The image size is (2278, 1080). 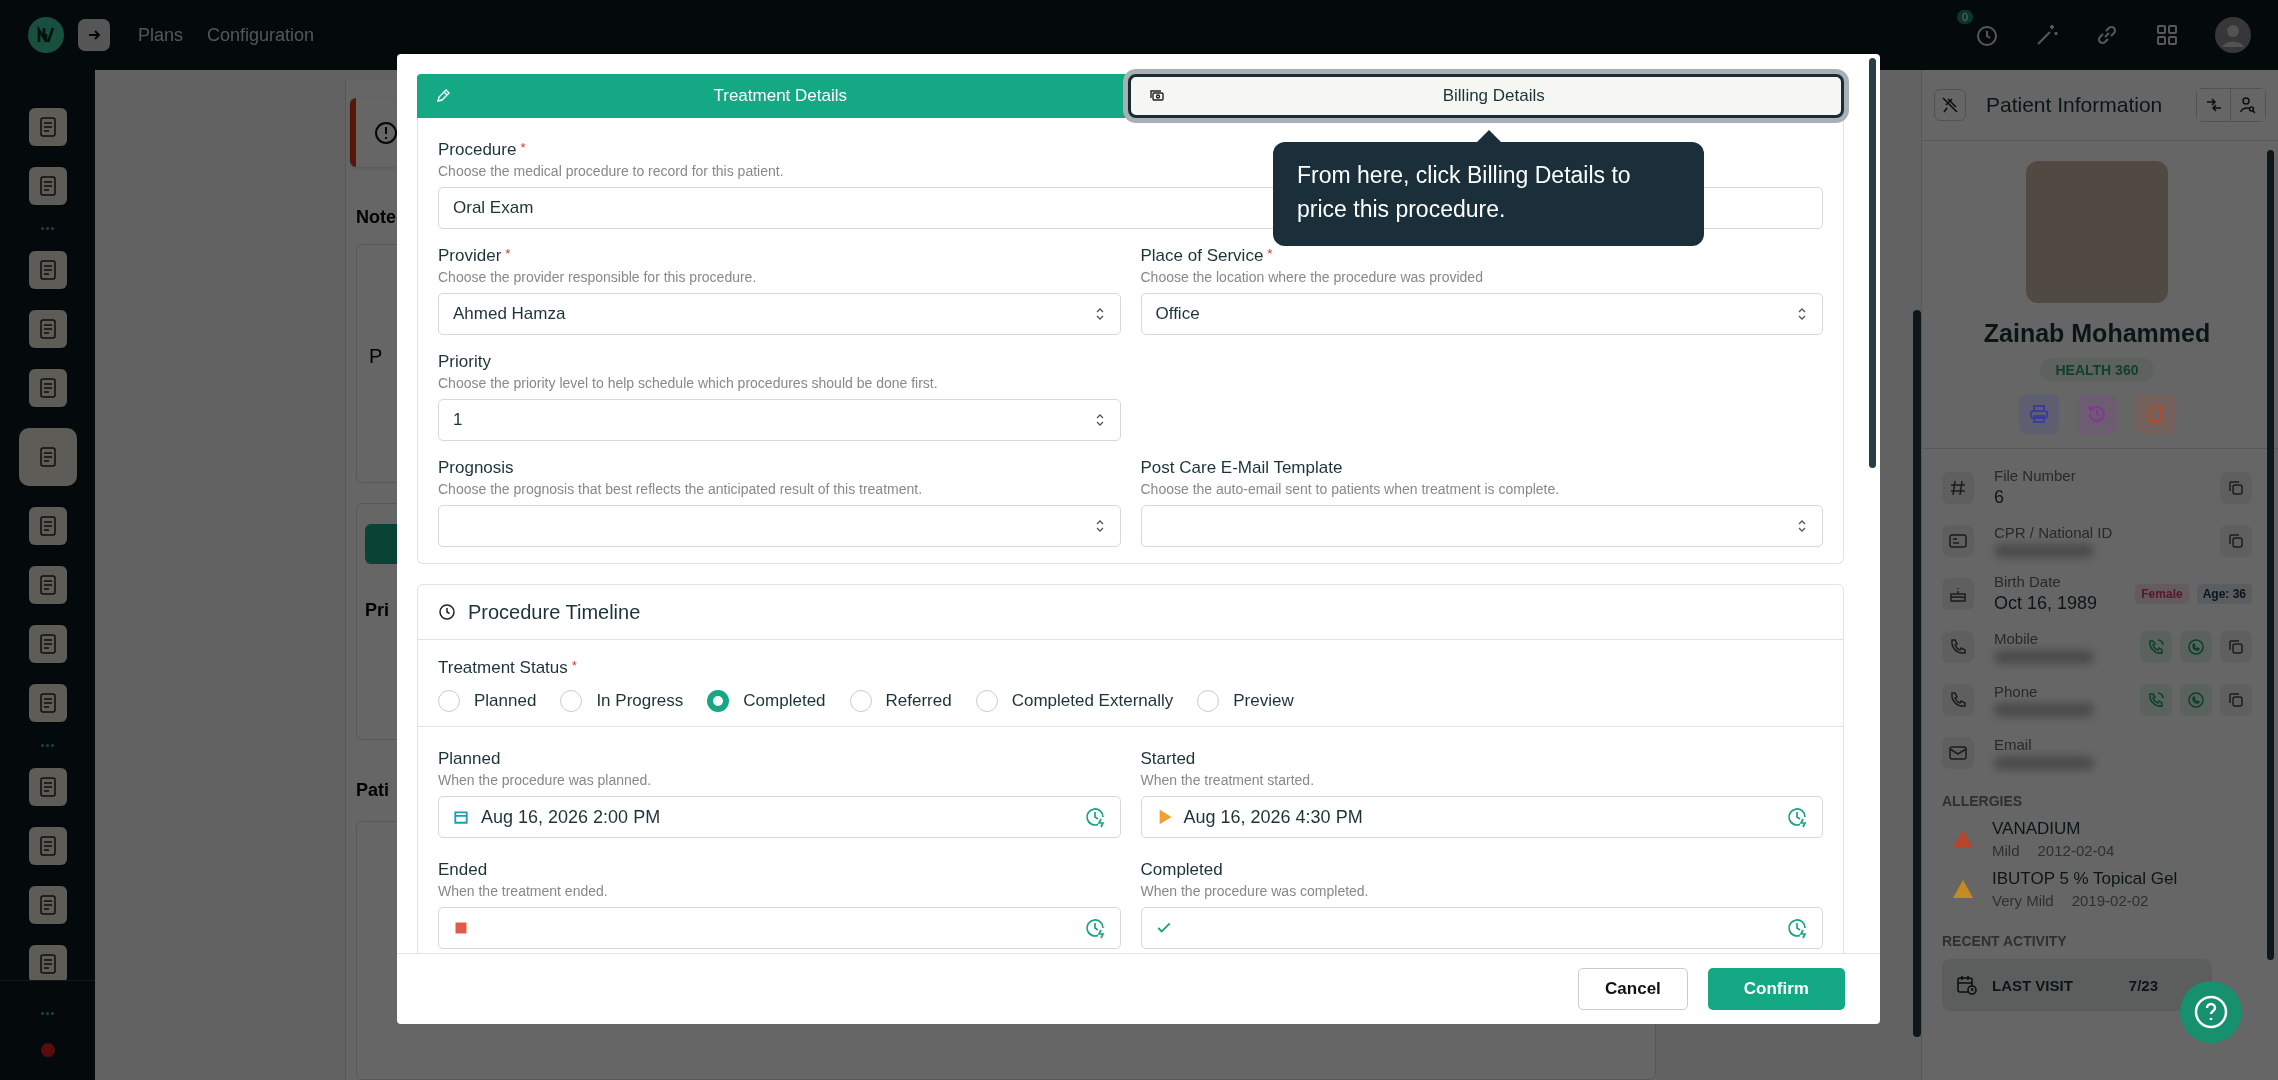 I want to click on radio-option: Referred, so click(x=900, y=701).